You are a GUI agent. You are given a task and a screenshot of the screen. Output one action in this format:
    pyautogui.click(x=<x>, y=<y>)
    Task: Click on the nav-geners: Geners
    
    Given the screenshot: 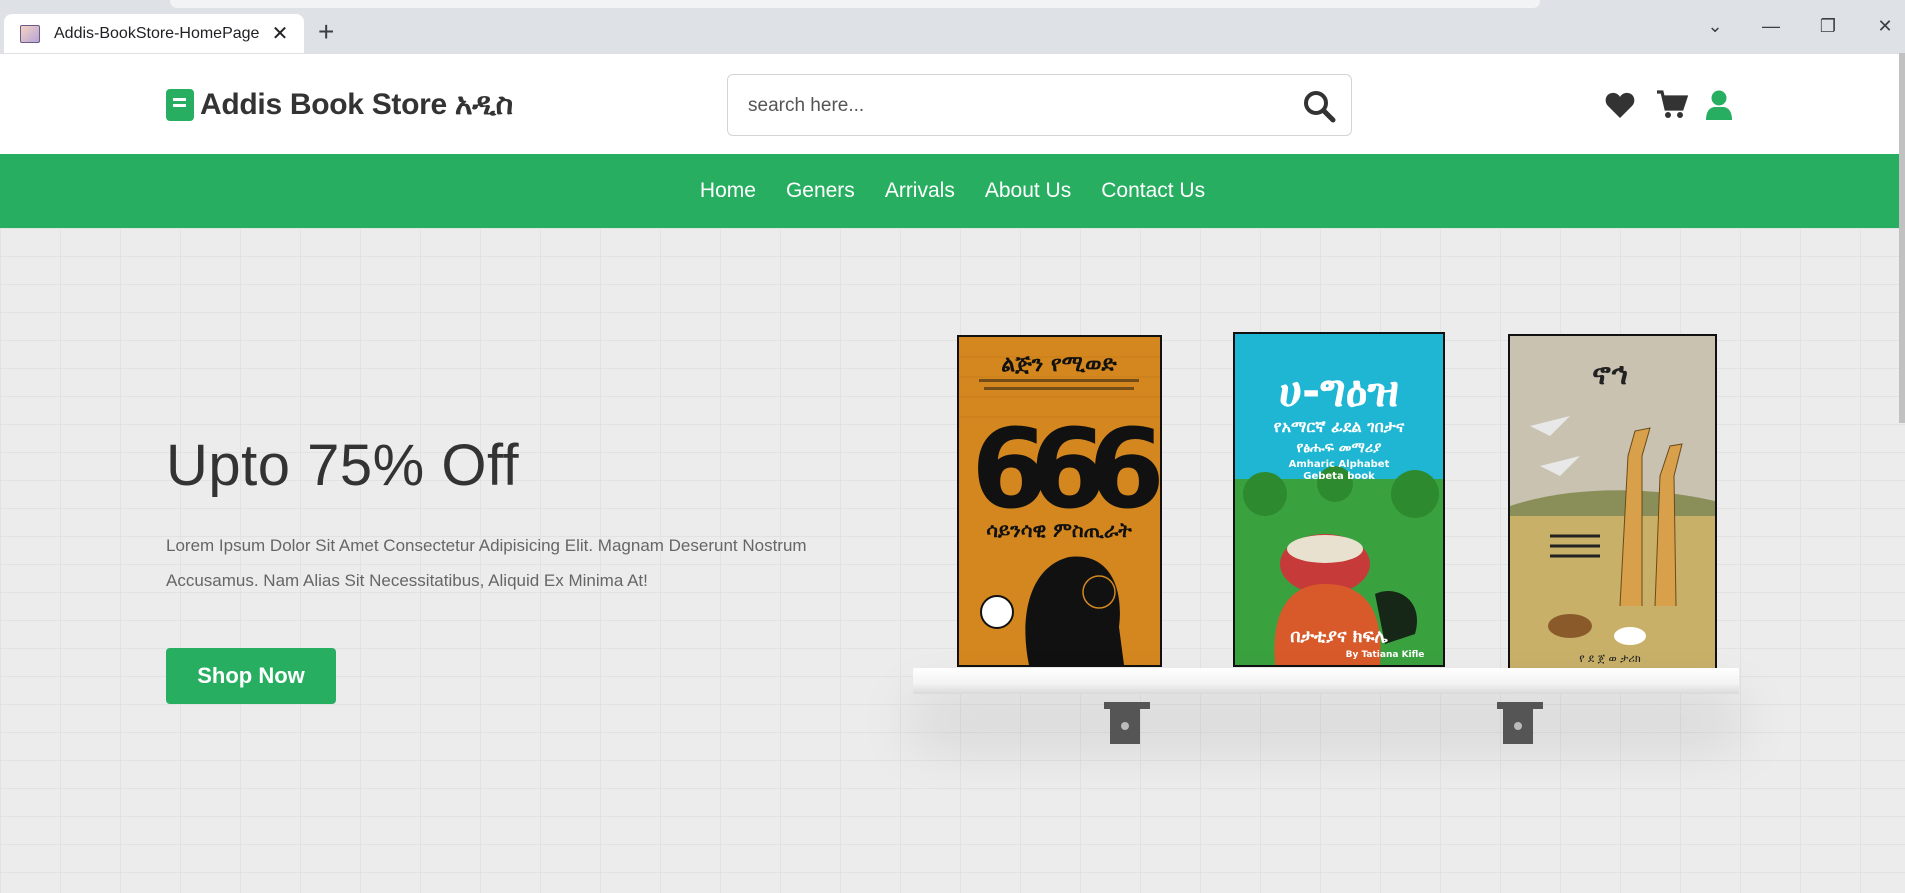 What is the action you would take?
    pyautogui.click(x=820, y=191)
    